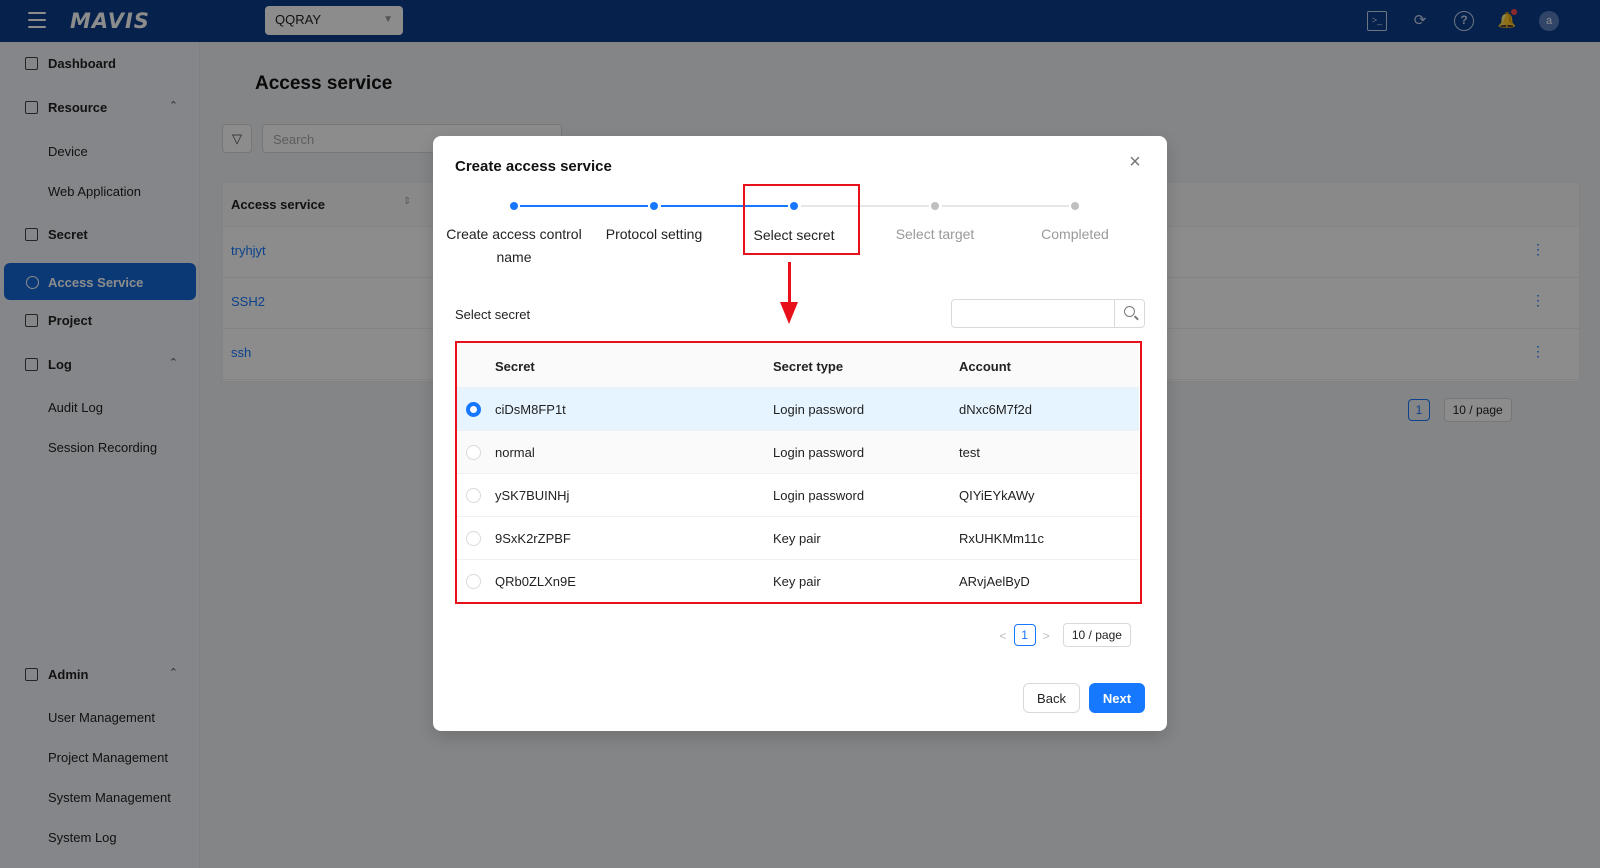  What do you see at coordinates (798, 472) in the screenshot?
I see `table-highlight-box` at bounding box center [798, 472].